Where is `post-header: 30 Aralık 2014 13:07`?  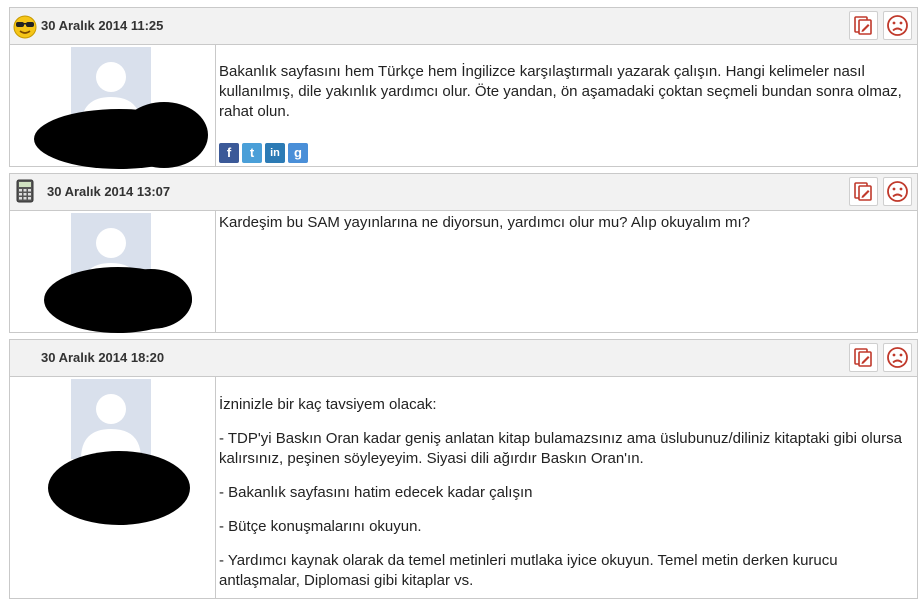
post-header: 30 Aralık 2014 13:07 is located at coordinates (463, 192).